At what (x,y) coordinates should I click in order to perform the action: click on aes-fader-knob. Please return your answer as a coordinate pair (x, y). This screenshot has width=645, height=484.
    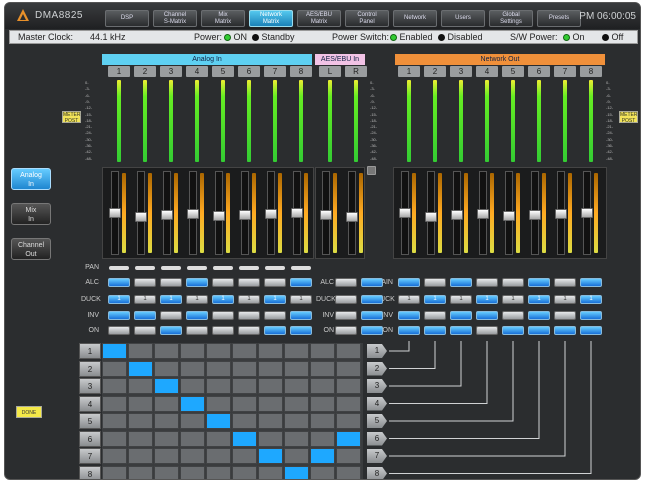
    Looking at the image, I should click on (352, 217).